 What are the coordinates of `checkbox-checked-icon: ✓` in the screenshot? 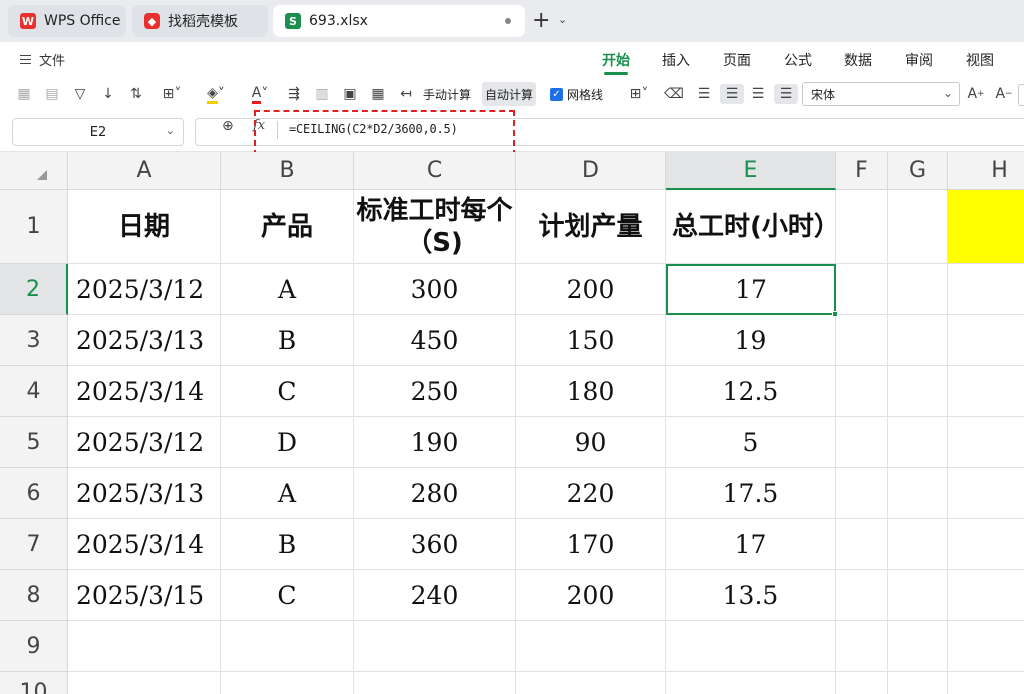 It's located at (556, 94).